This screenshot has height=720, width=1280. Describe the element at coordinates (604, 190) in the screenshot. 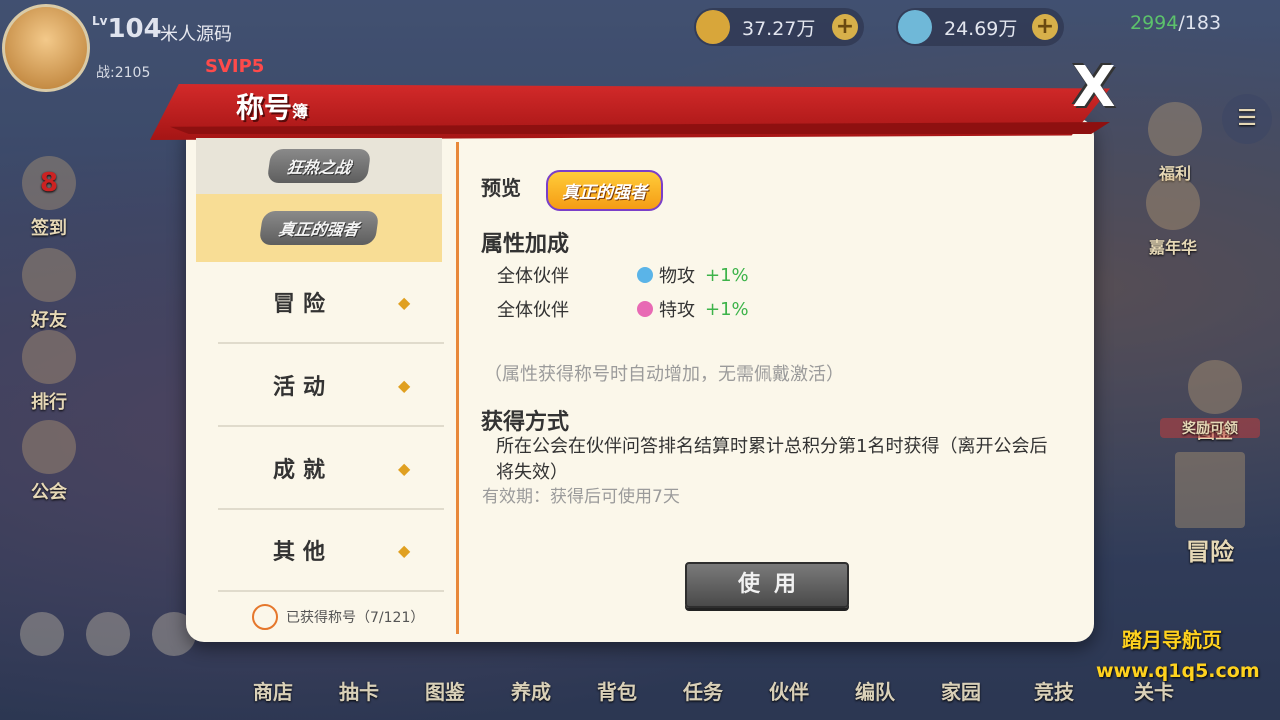

I see `preview-title-badge: 真正的强者` at that location.